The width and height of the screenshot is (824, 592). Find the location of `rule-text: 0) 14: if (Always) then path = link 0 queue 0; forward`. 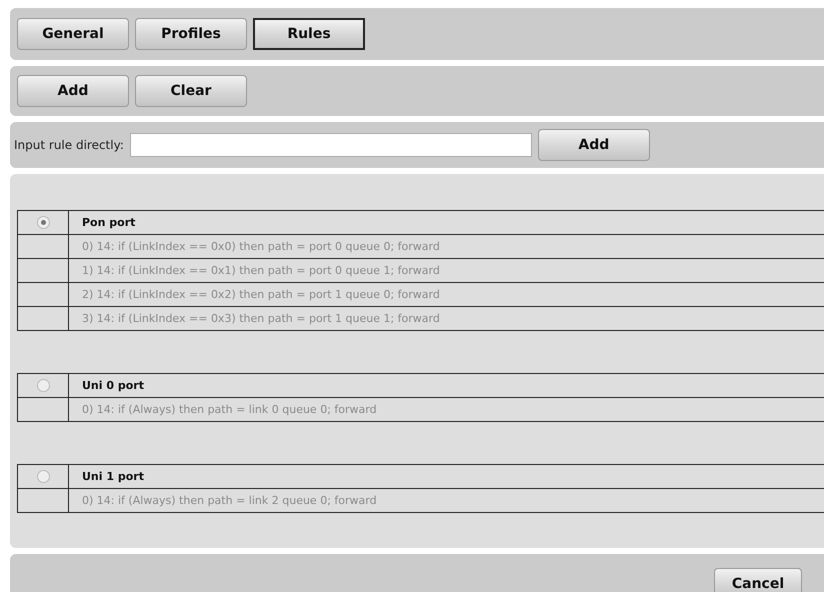

rule-text: 0) 14: if (Always) then path = link 0 queue 0; forward is located at coordinates (229, 409).